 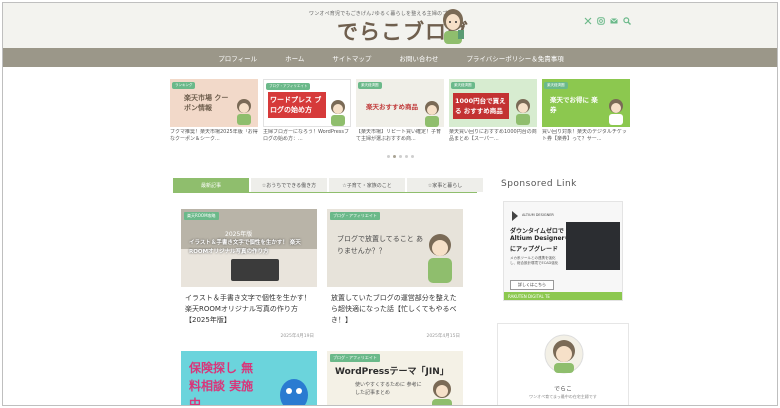 I want to click on post-date: 2025年4月15日, so click(x=443, y=336).